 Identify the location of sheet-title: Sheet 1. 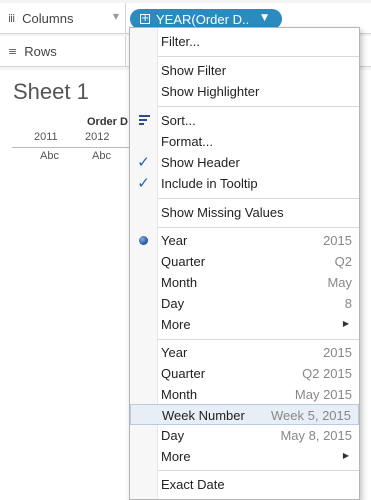
(51, 92).